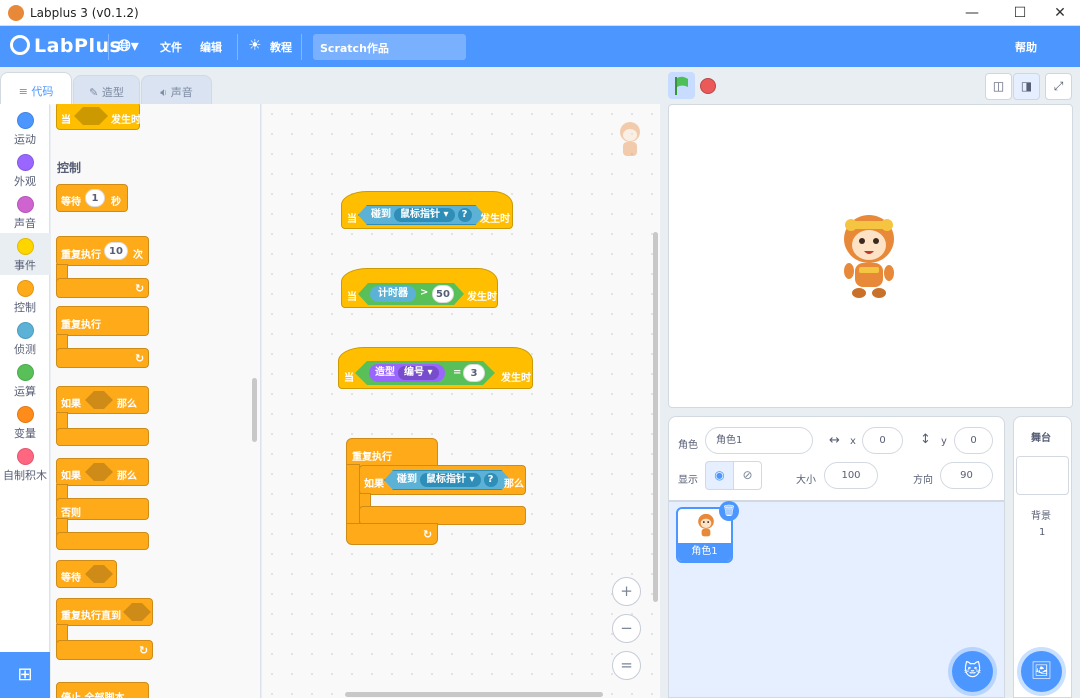 Image resolution: width=1080 pixels, height=698 pixels. What do you see at coordinates (25, 338) in the screenshot?
I see `category-sensing: 侦测` at bounding box center [25, 338].